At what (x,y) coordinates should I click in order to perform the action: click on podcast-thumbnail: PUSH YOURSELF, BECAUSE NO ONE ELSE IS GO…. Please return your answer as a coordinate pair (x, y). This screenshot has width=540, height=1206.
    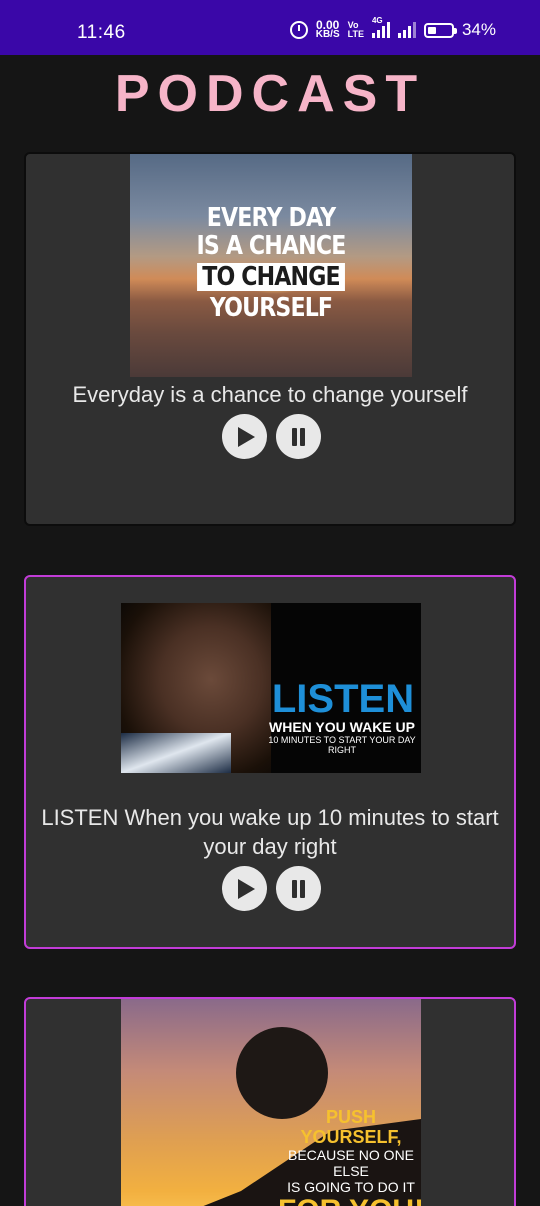
    Looking at the image, I should click on (271, 1102).